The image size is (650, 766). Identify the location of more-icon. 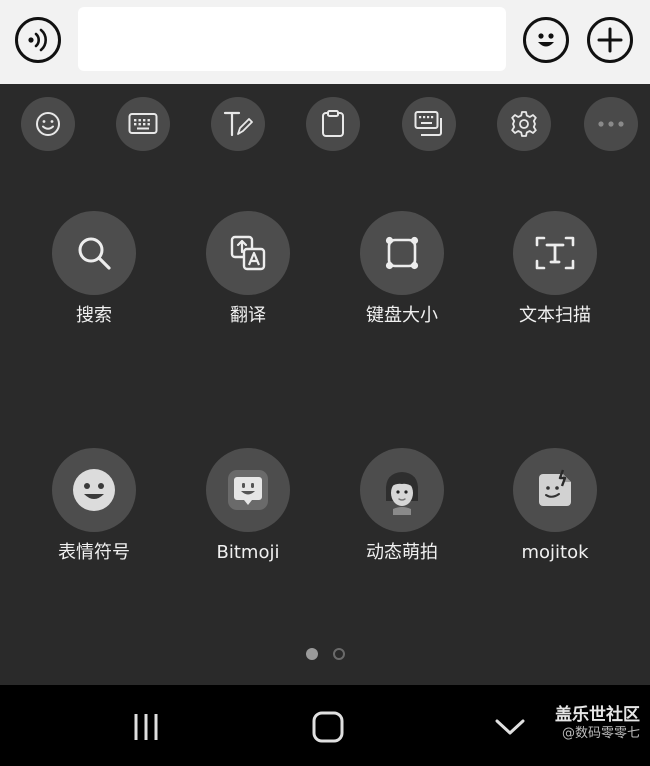
(611, 124).